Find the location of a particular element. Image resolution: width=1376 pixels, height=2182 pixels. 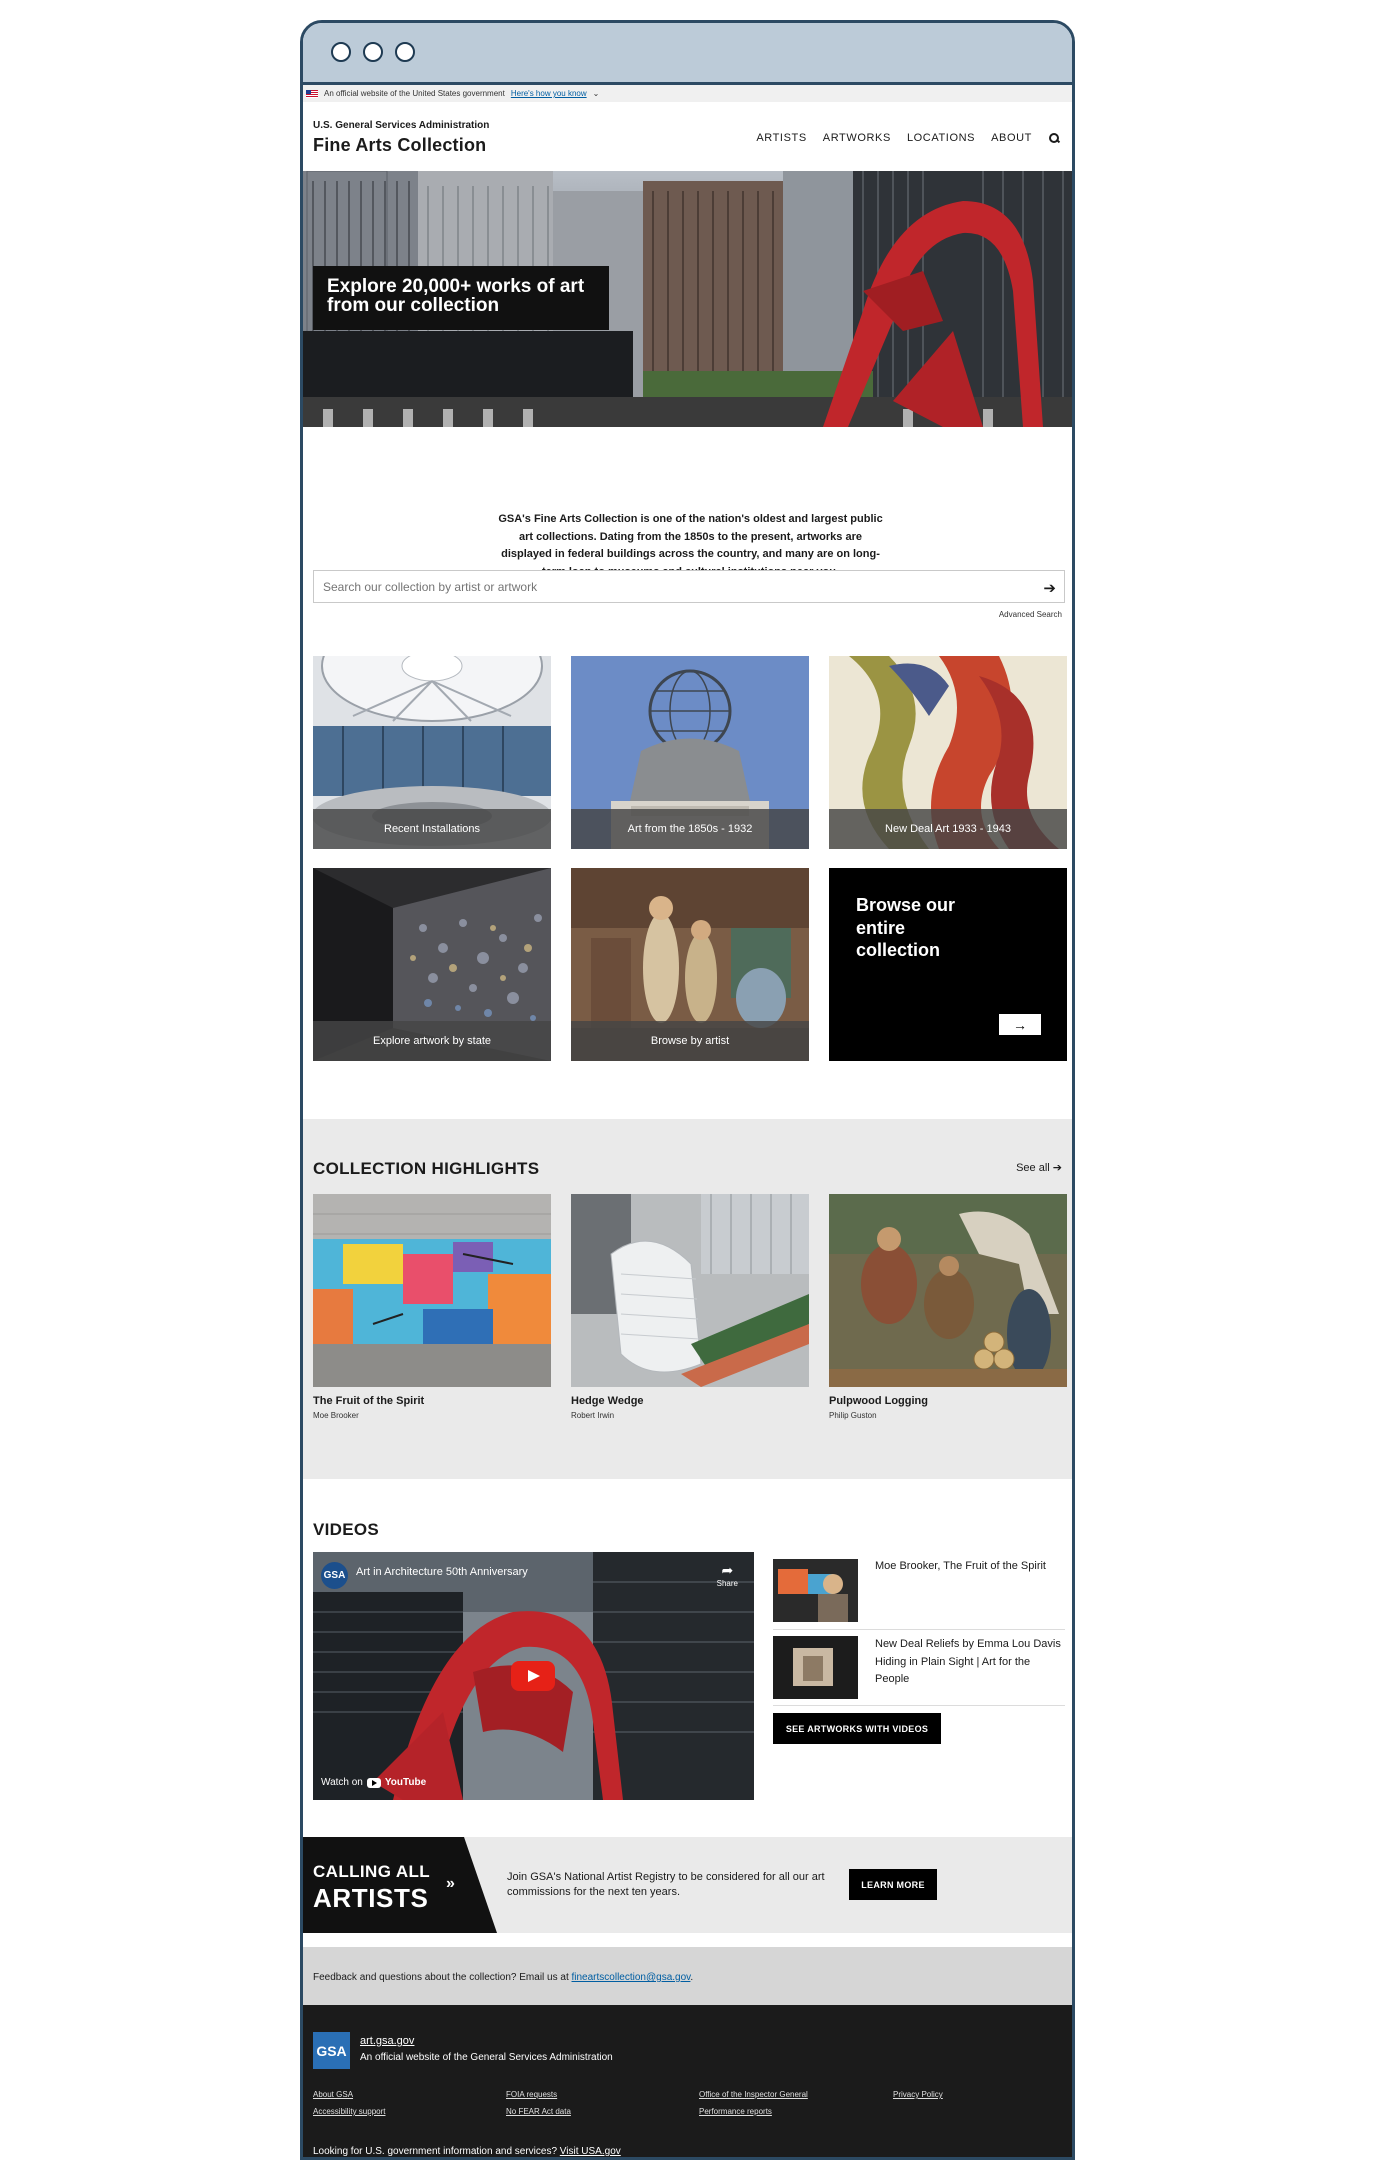

see-artworks-with-videos-button: SEE ARTWORKS WITH VIDEOS is located at coordinates (857, 1728).